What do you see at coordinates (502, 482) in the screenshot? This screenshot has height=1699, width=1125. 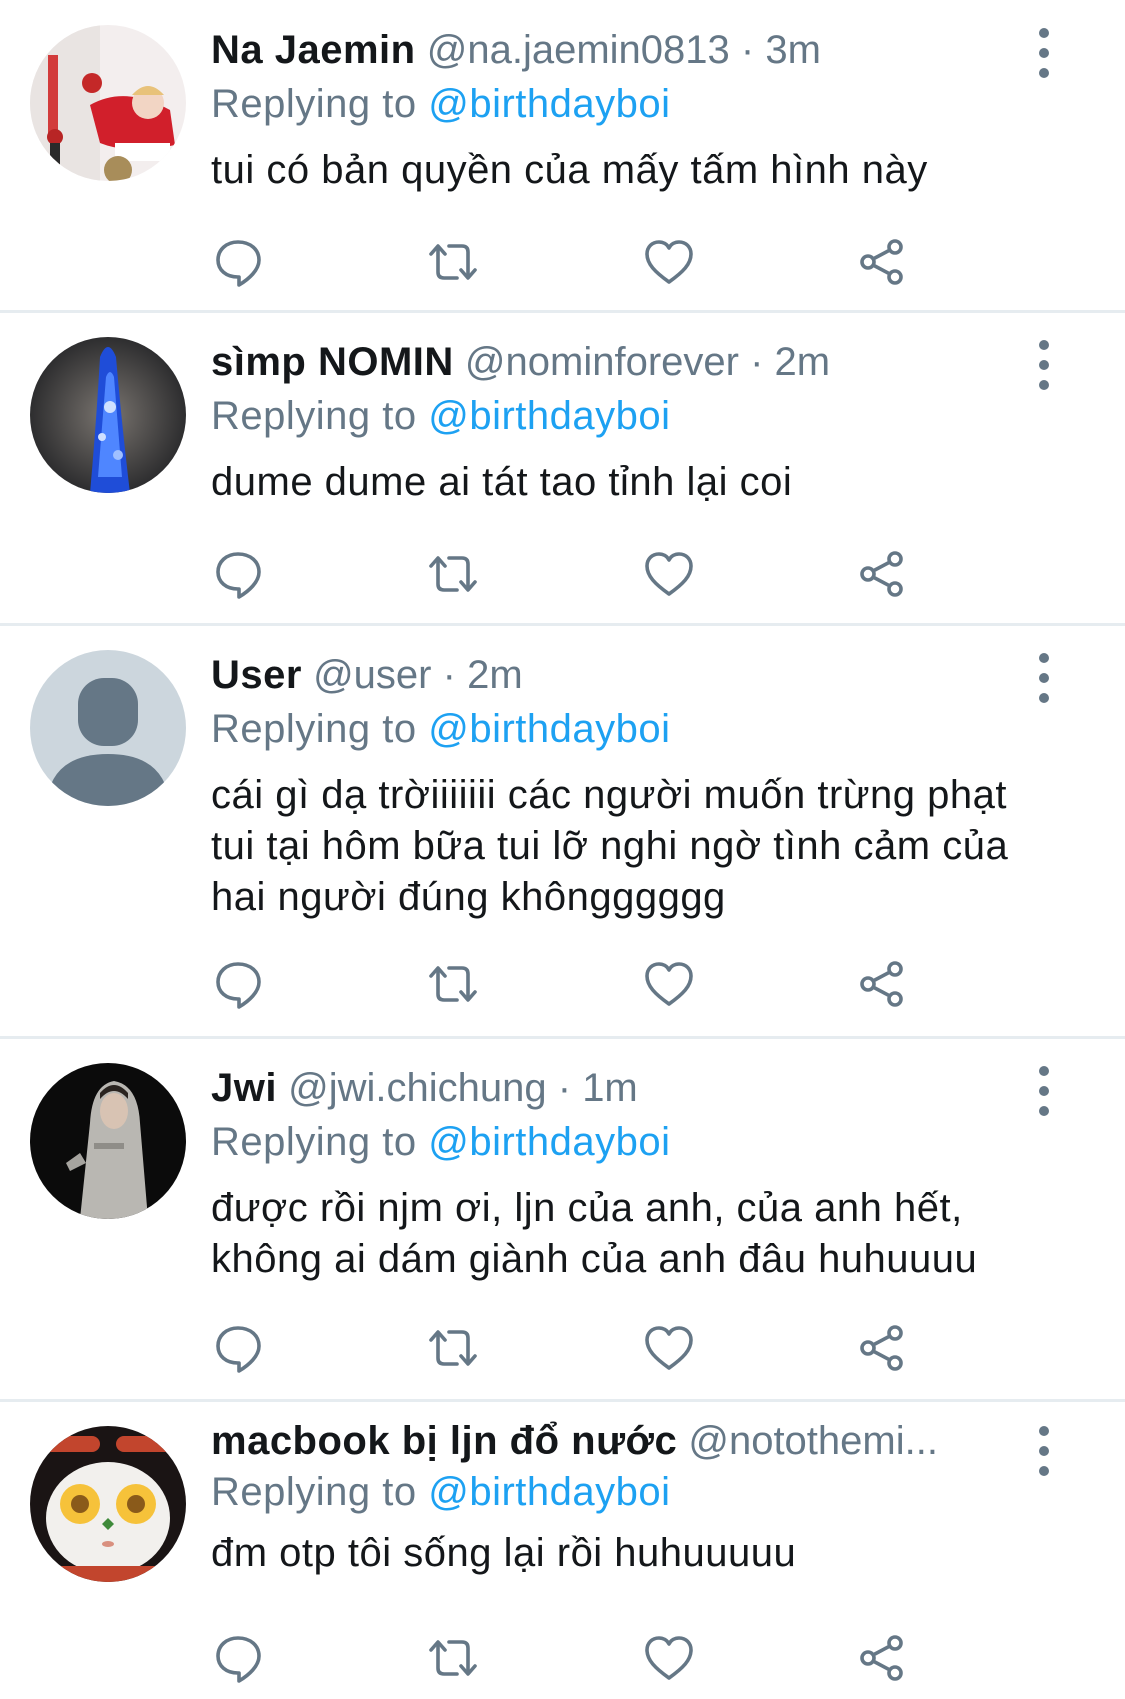 I see `tweet-text: dume dume ai tát tao tỉnh lại coi` at bounding box center [502, 482].